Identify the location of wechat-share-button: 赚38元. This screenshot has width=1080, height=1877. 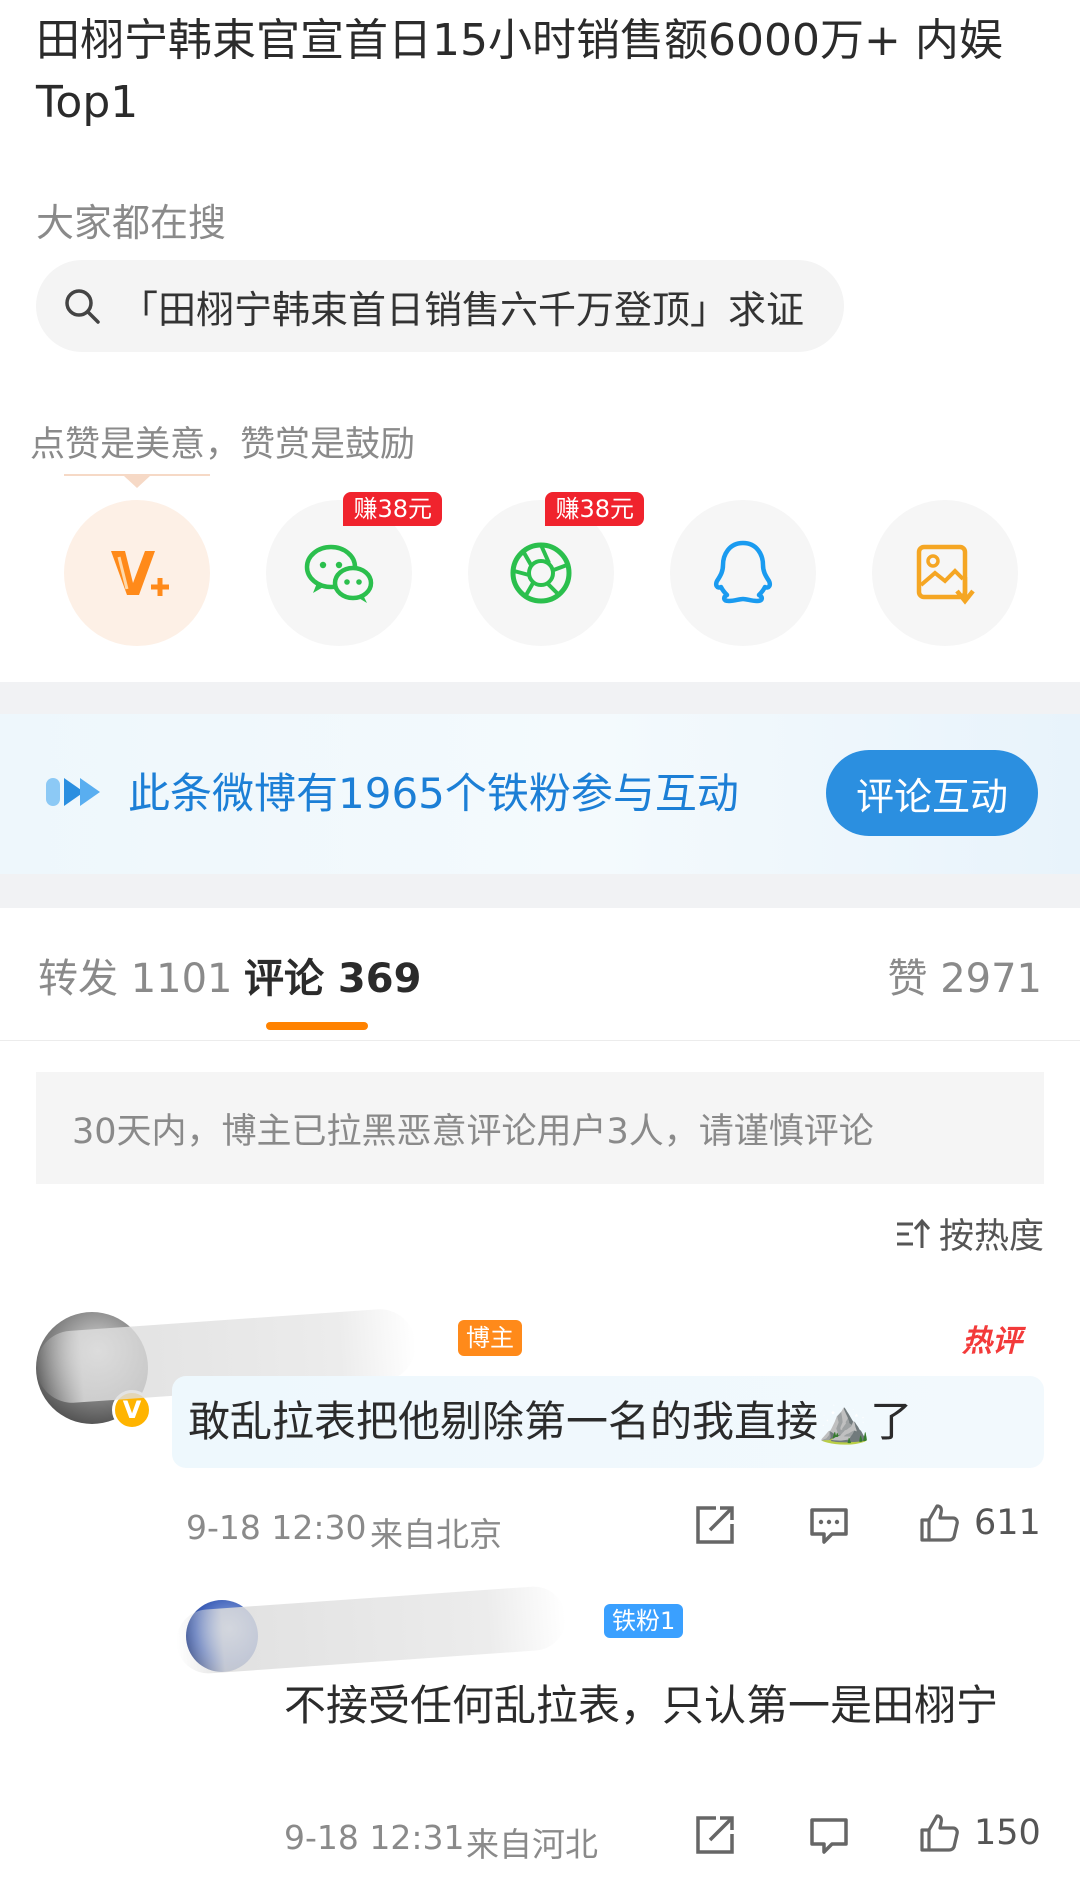
(354, 569).